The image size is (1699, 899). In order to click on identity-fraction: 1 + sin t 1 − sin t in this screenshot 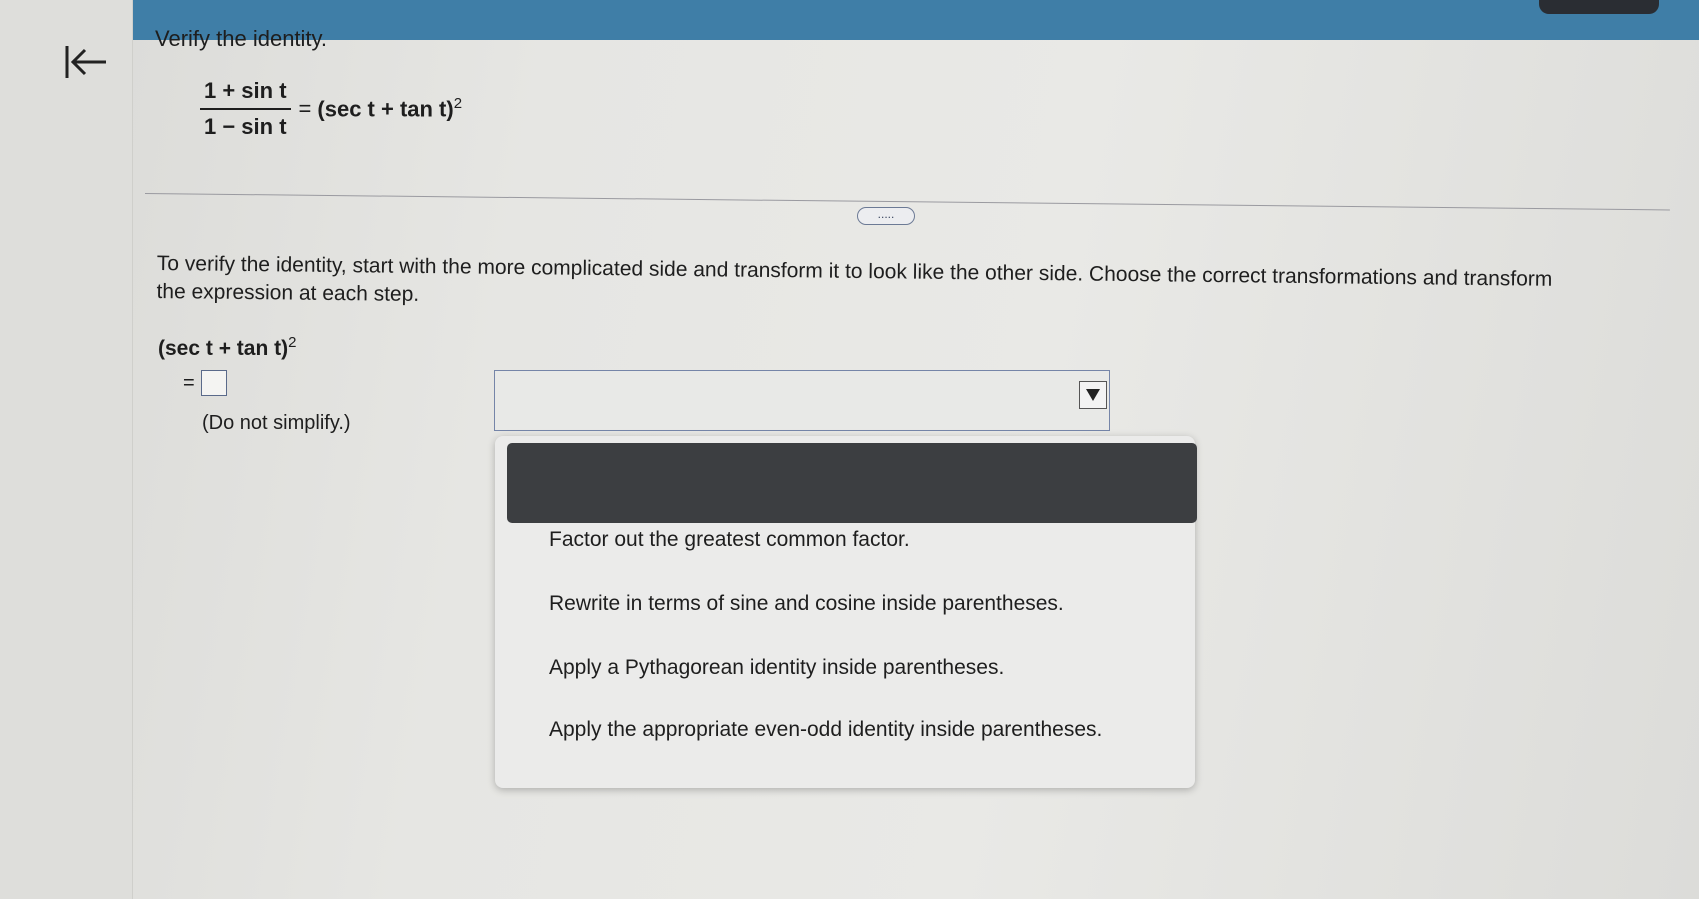, I will do `click(245, 109)`.